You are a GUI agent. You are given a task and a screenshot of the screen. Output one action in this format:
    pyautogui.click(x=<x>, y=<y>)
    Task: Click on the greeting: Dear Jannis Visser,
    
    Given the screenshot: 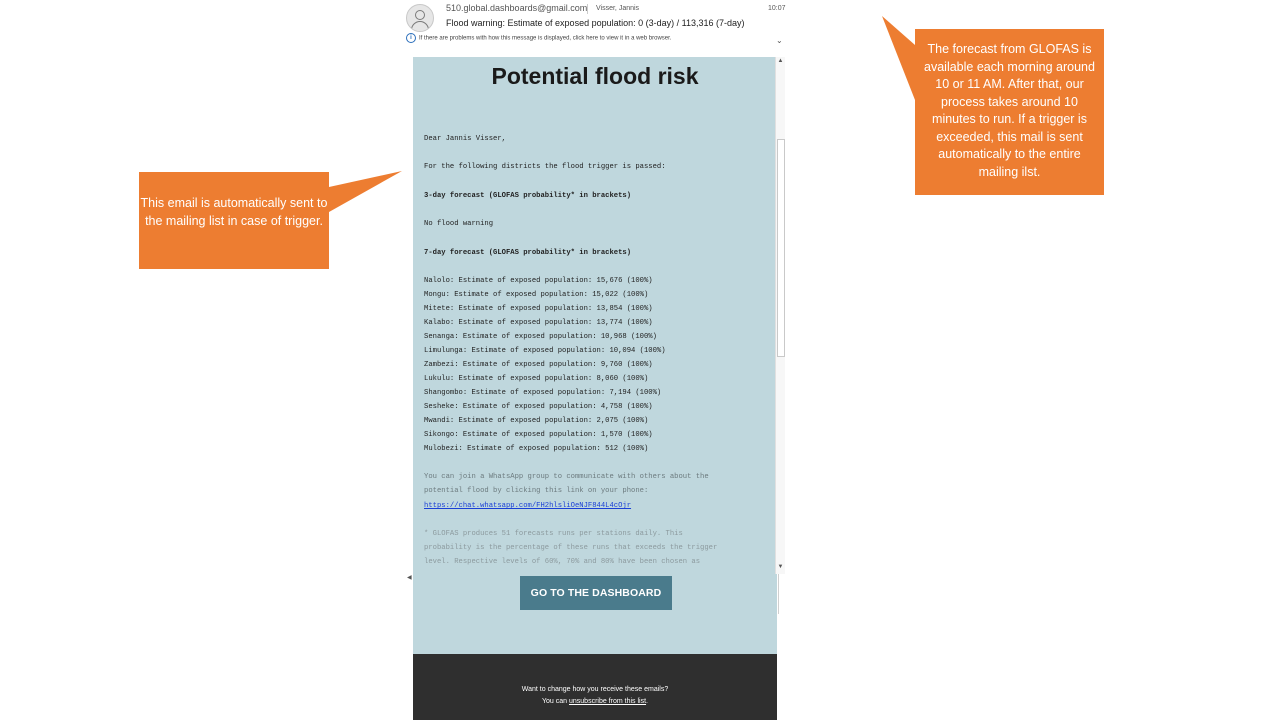 What is the action you would take?
    pyautogui.click(x=465, y=139)
    